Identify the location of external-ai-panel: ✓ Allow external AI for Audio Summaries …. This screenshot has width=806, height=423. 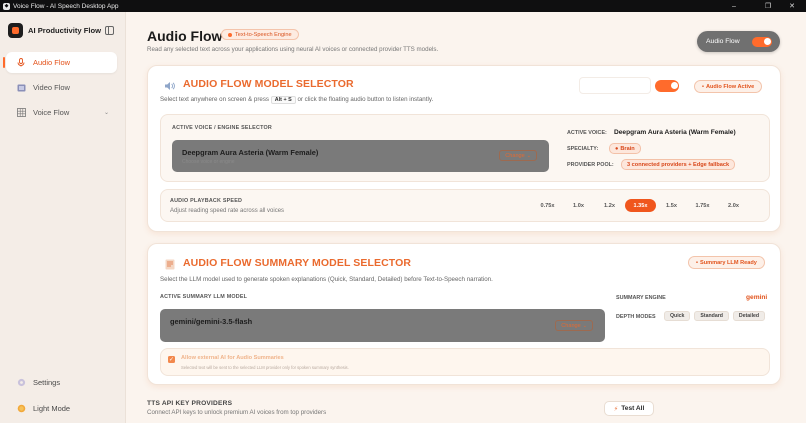
(465, 362).